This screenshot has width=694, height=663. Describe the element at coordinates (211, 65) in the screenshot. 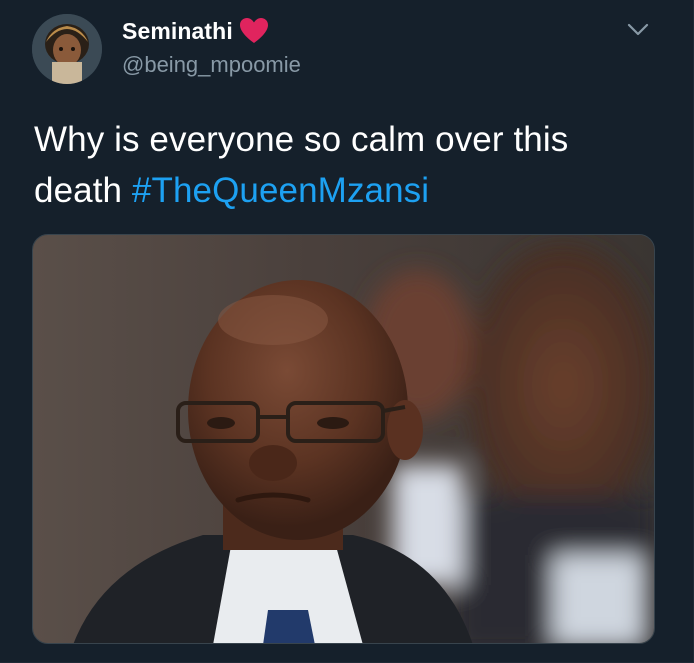

I see `username-handle: @being_mpoomie` at that location.